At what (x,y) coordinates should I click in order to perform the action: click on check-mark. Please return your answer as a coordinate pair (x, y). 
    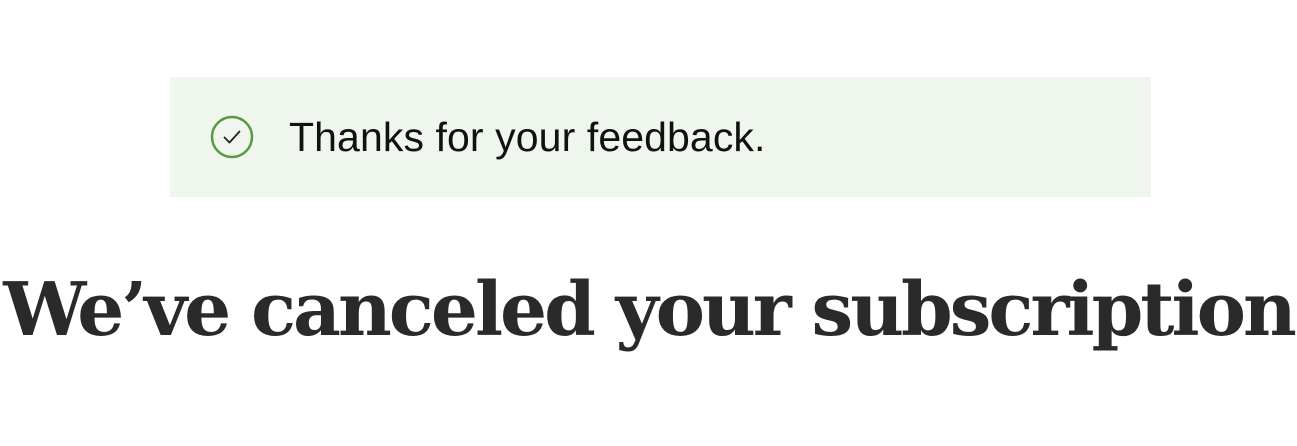
    Looking at the image, I should click on (232, 137).